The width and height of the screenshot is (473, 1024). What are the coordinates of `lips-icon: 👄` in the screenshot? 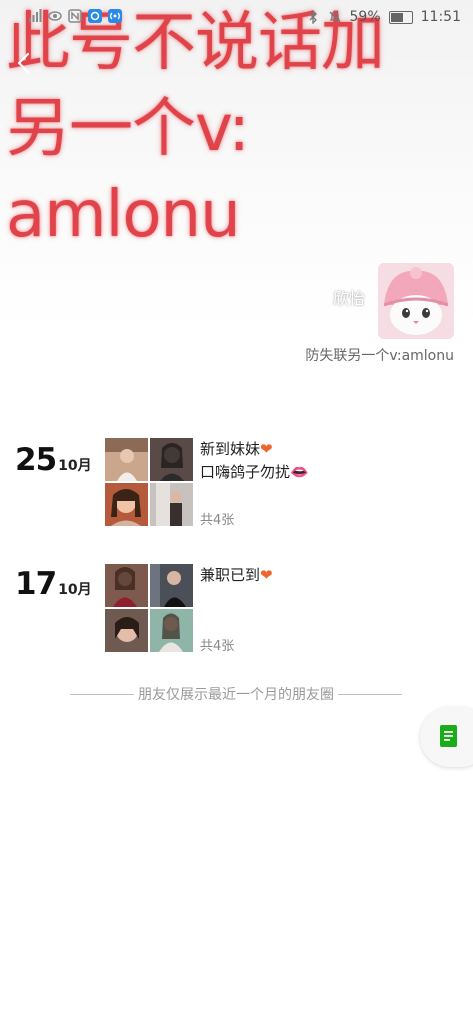 It's located at (299, 472).